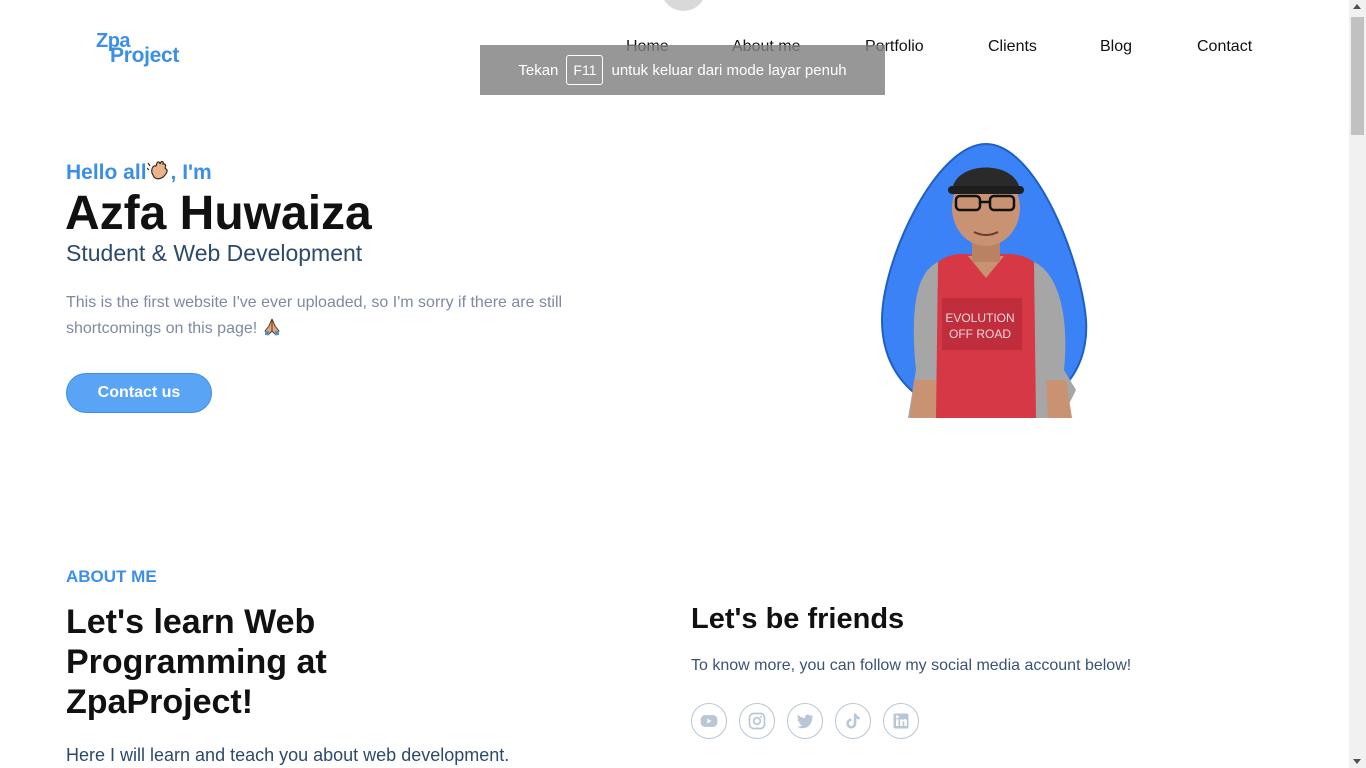  I want to click on contact-us-button: Contact us, so click(139, 393).